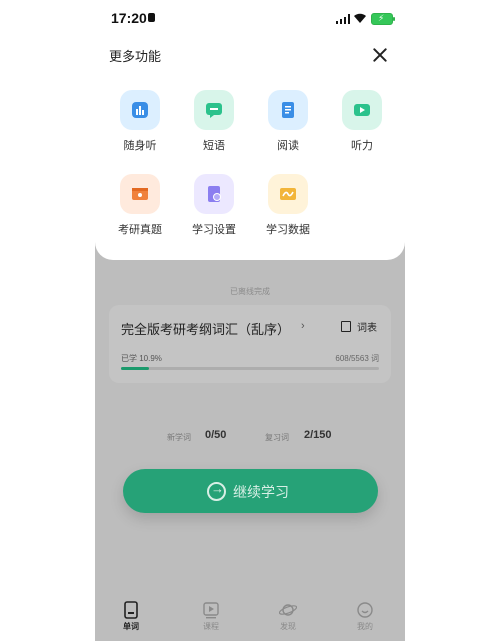 The width and height of the screenshot is (500, 641). What do you see at coordinates (303, 326) in the screenshot?
I see `chevron-right-icon: ›` at bounding box center [303, 326].